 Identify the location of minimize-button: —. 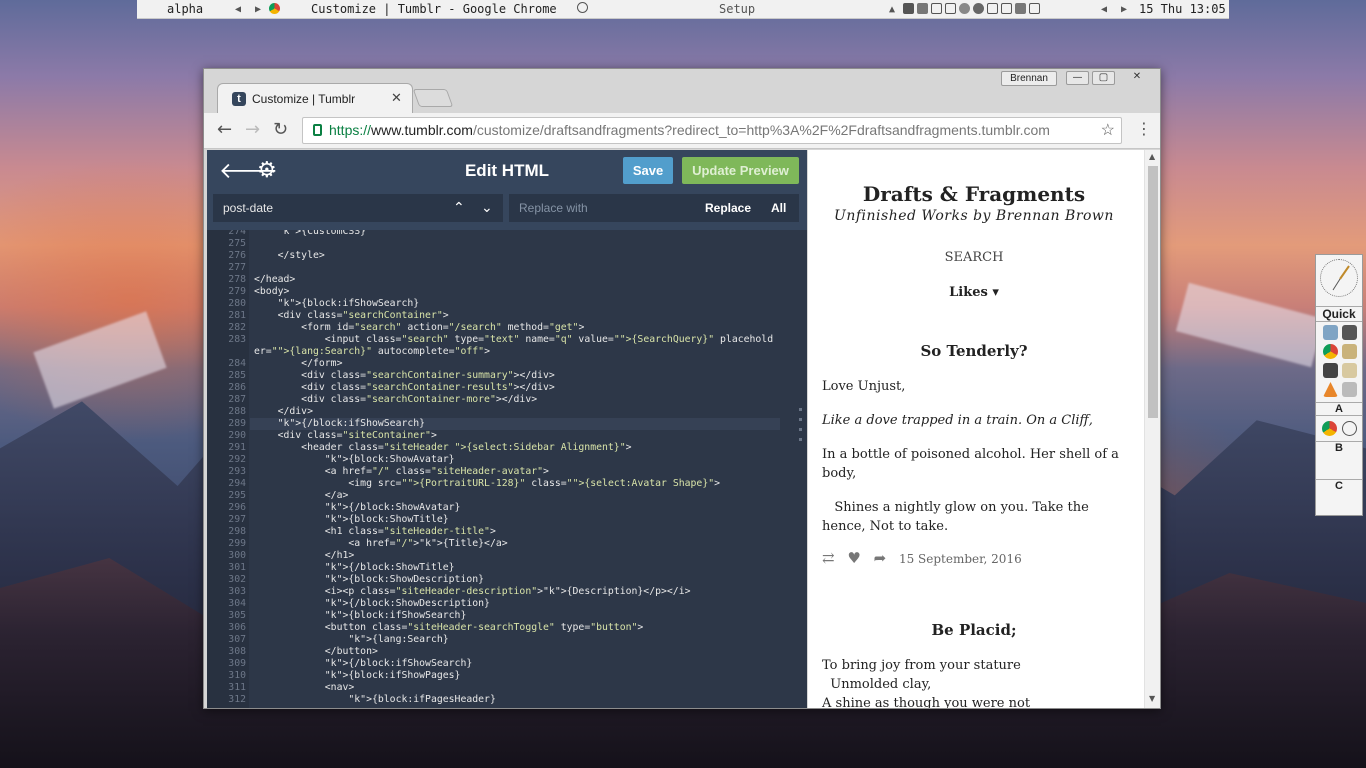
(1077, 78).